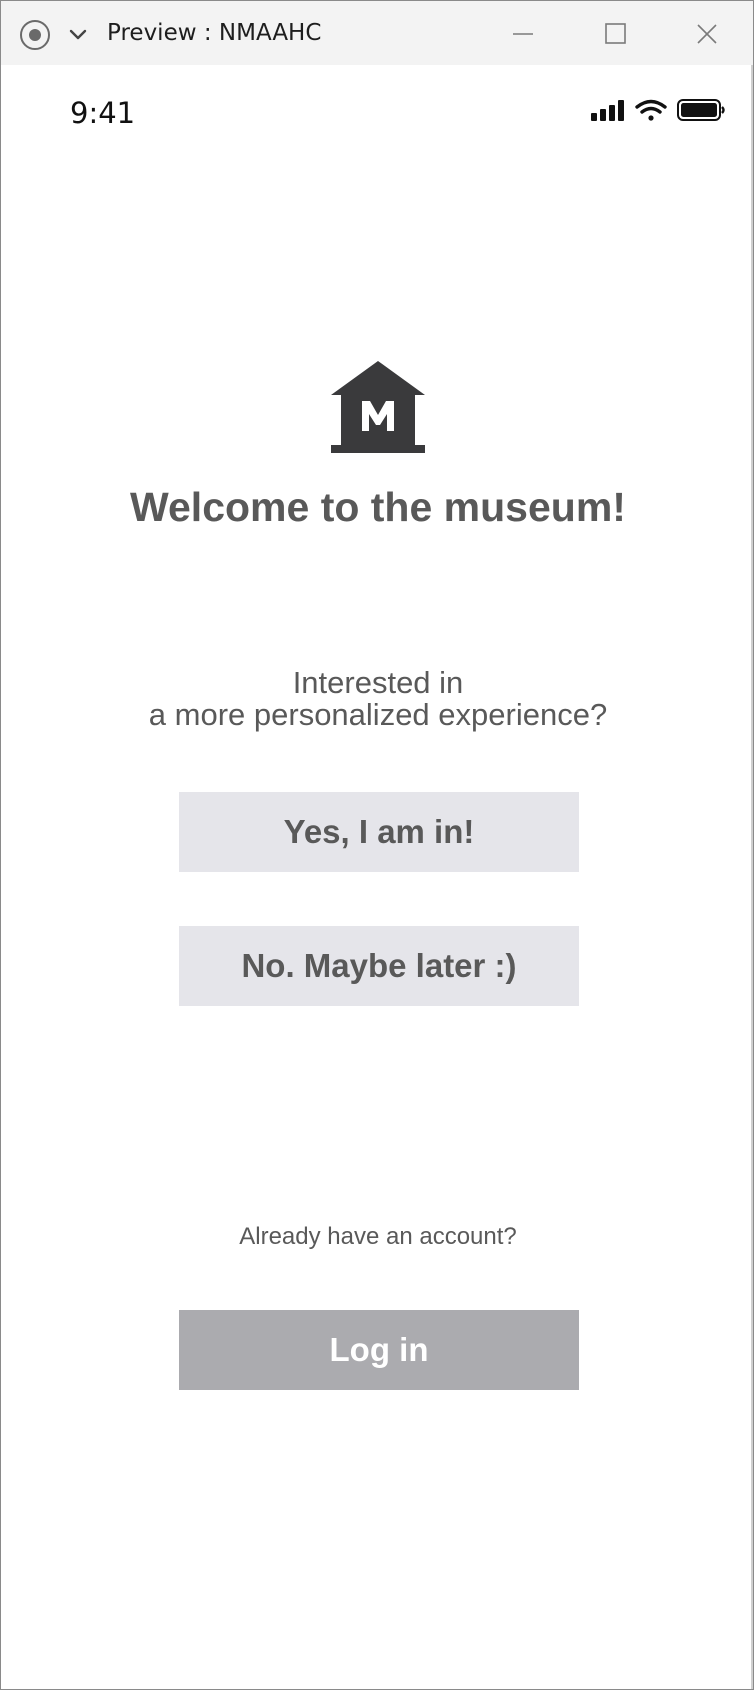 This screenshot has width=754, height=1690. I want to click on record-icon, so click(35, 35).